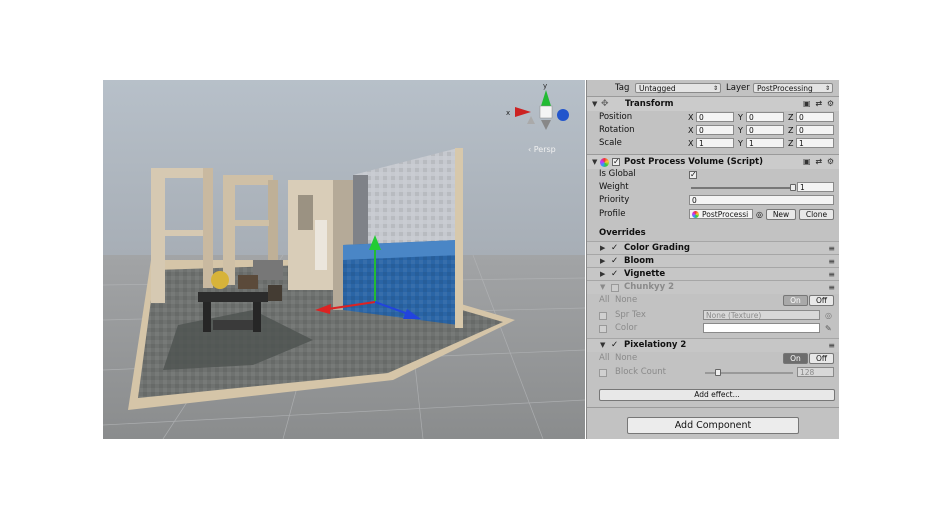 This screenshot has width=940, height=520. I want to click on spr-tex-row: Spr Tex None (Texture) ◎, so click(713, 315).